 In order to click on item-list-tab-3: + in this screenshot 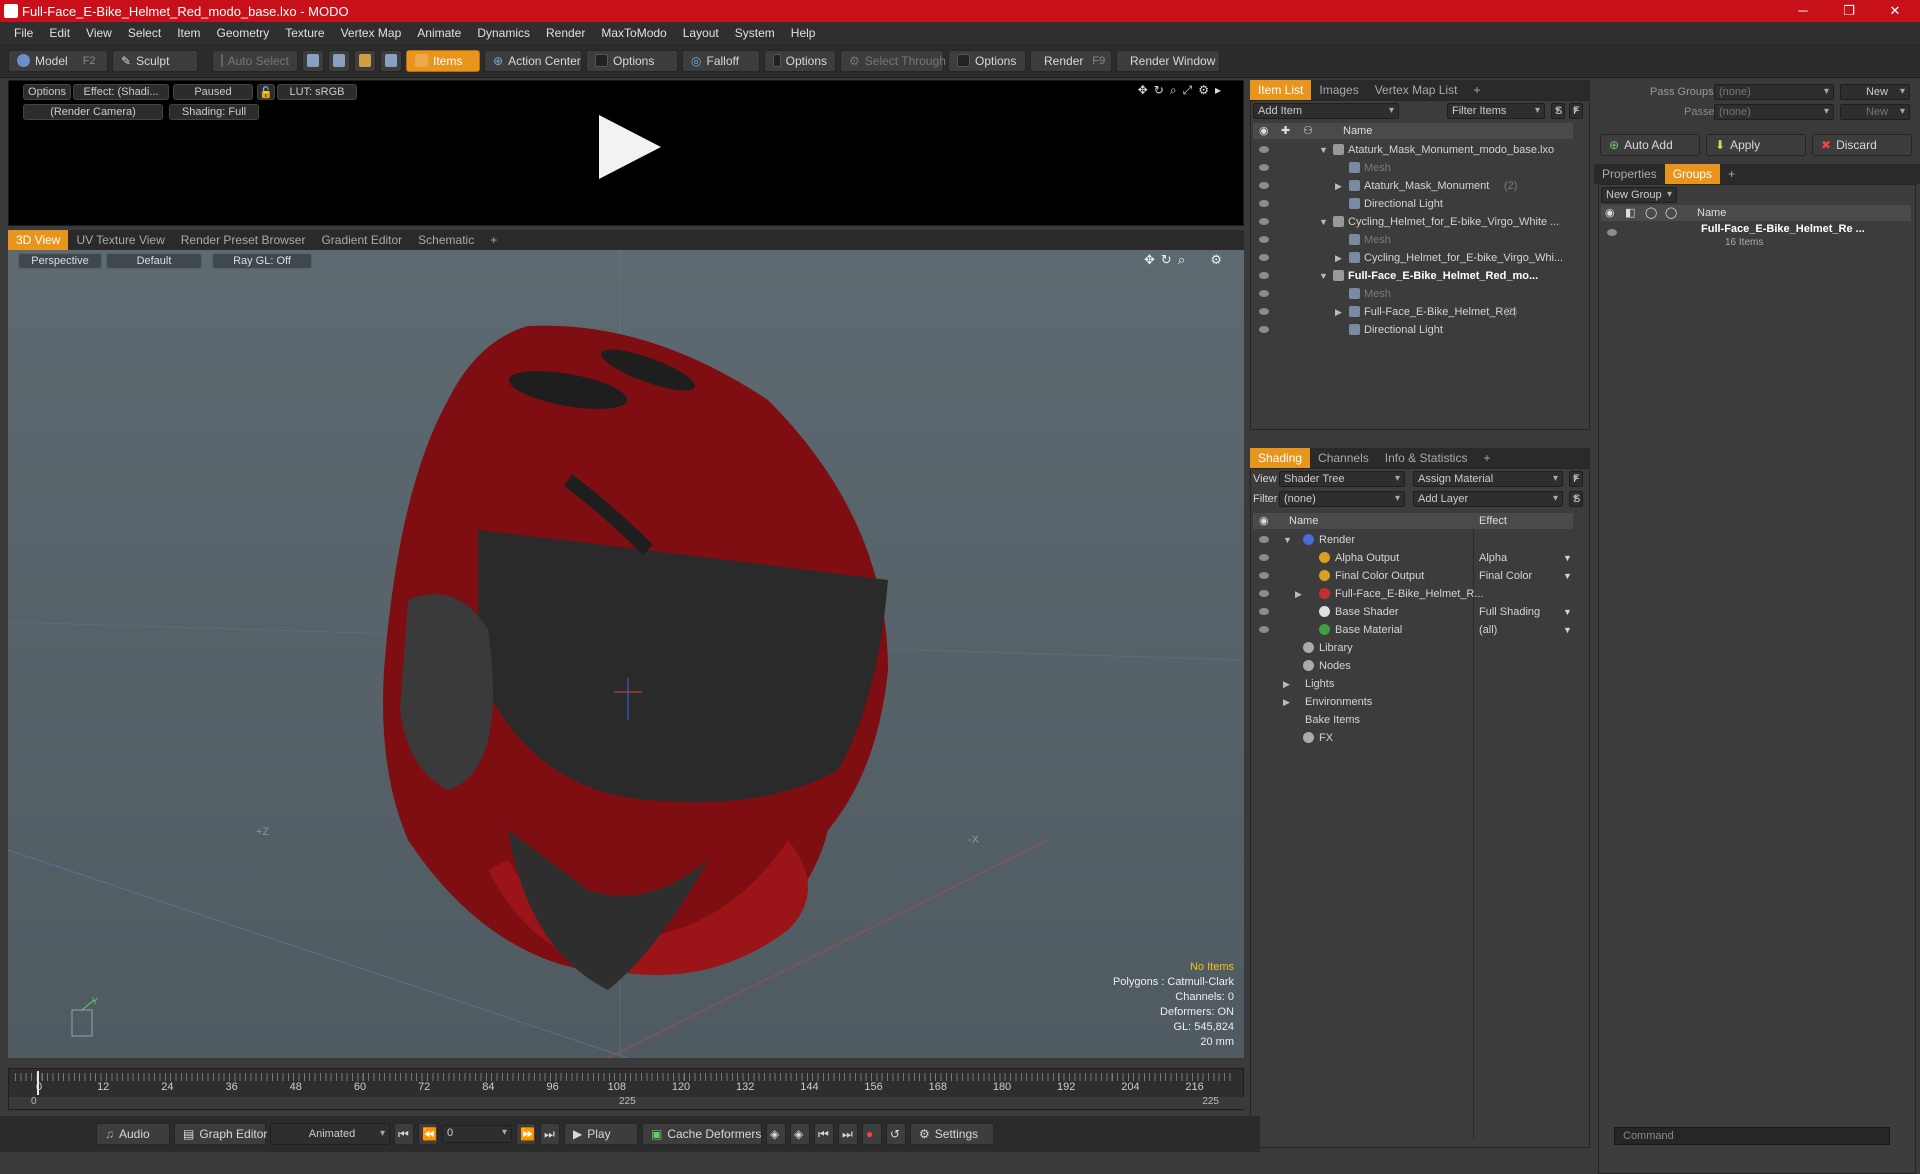, I will do `click(1476, 90)`.